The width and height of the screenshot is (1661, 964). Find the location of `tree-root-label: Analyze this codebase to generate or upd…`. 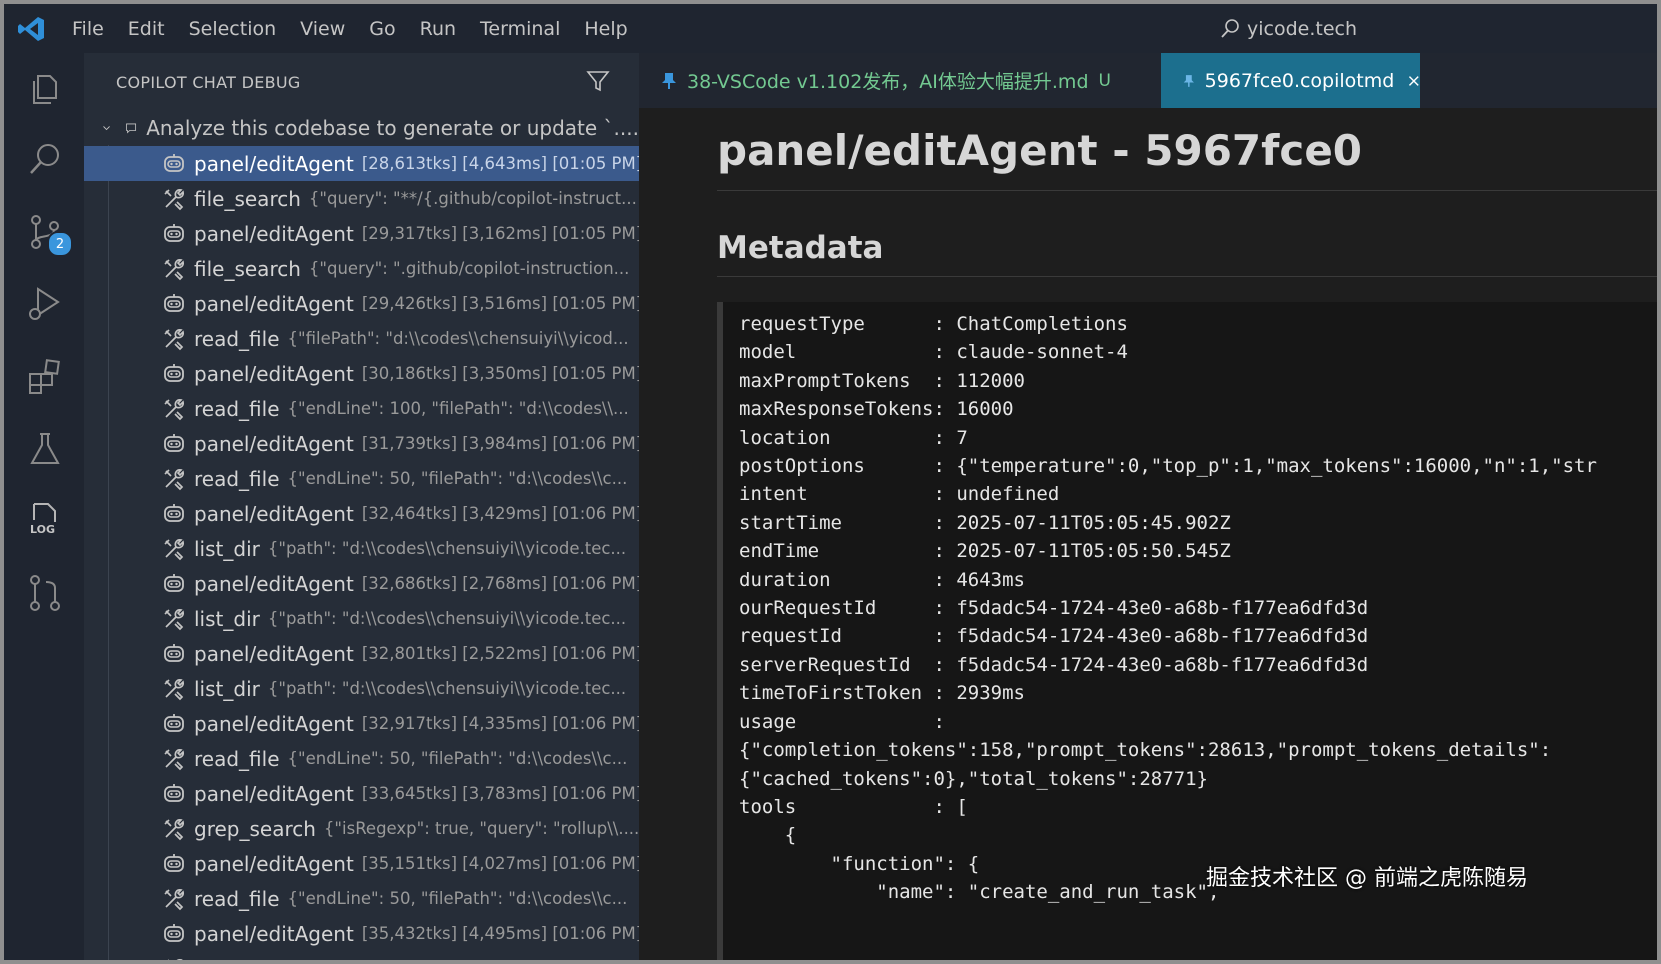

tree-root-label: Analyze this codebase to generate or upd… is located at coordinates (392, 127).